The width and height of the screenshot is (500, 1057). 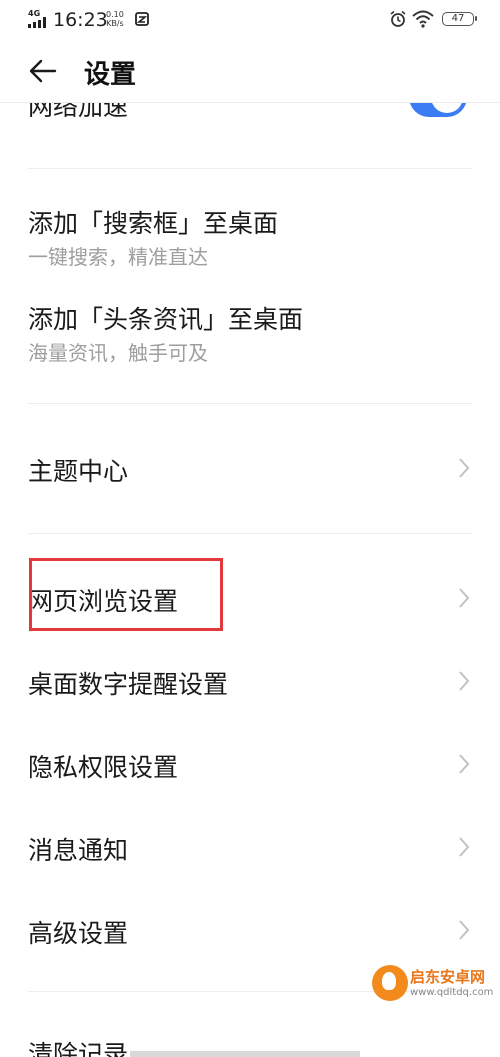 I want to click on app-header: 设置, so click(x=250, y=71).